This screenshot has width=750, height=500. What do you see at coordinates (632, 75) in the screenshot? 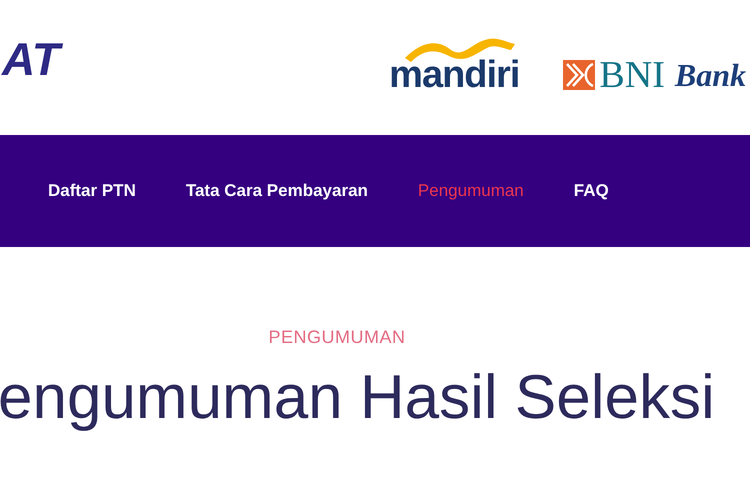
I see `partner-logo-text: BNI` at bounding box center [632, 75].